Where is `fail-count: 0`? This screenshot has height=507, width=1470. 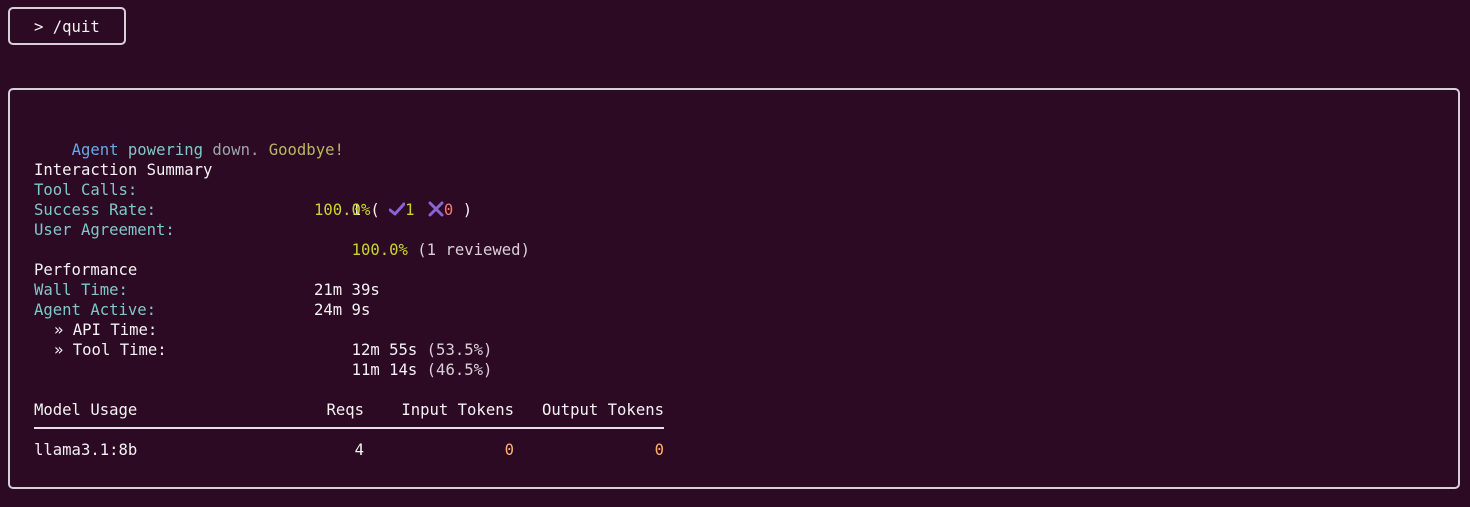 fail-count: 0 is located at coordinates (448, 210).